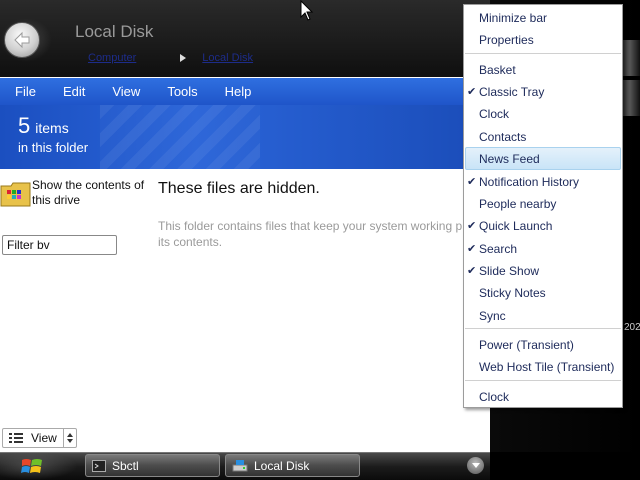  Describe the element at coordinates (517, 204) in the screenshot. I see `menu-item-people-nearby: People nearby` at that location.